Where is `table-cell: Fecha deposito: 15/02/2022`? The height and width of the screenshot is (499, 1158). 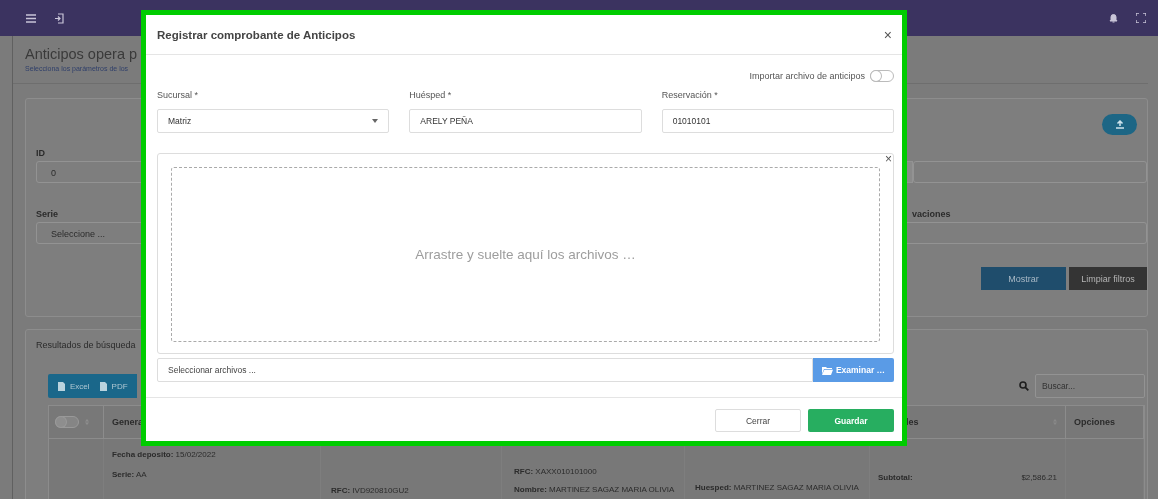
table-cell: Fecha deposito: 15/02/2022 is located at coordinates (164, 455).